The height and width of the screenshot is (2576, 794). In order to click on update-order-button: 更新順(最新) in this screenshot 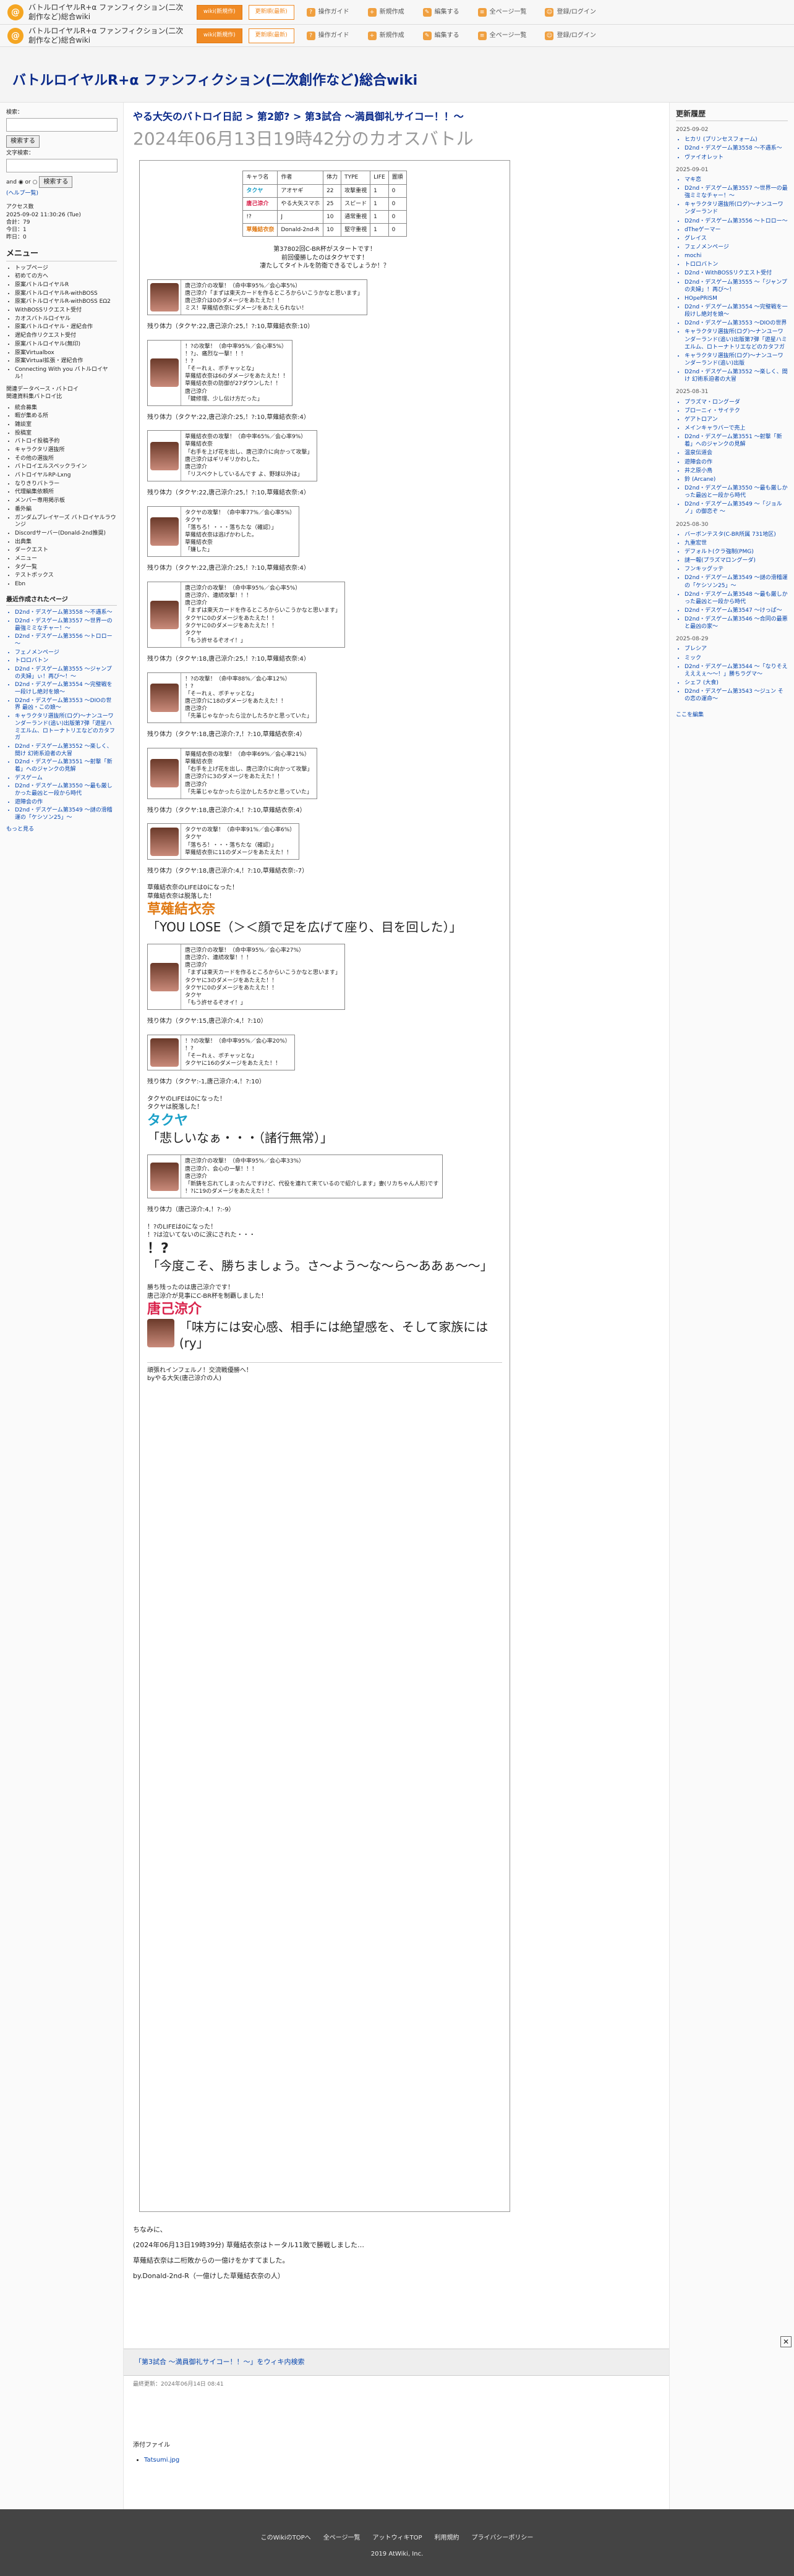, I will do `click(271, 12)`.